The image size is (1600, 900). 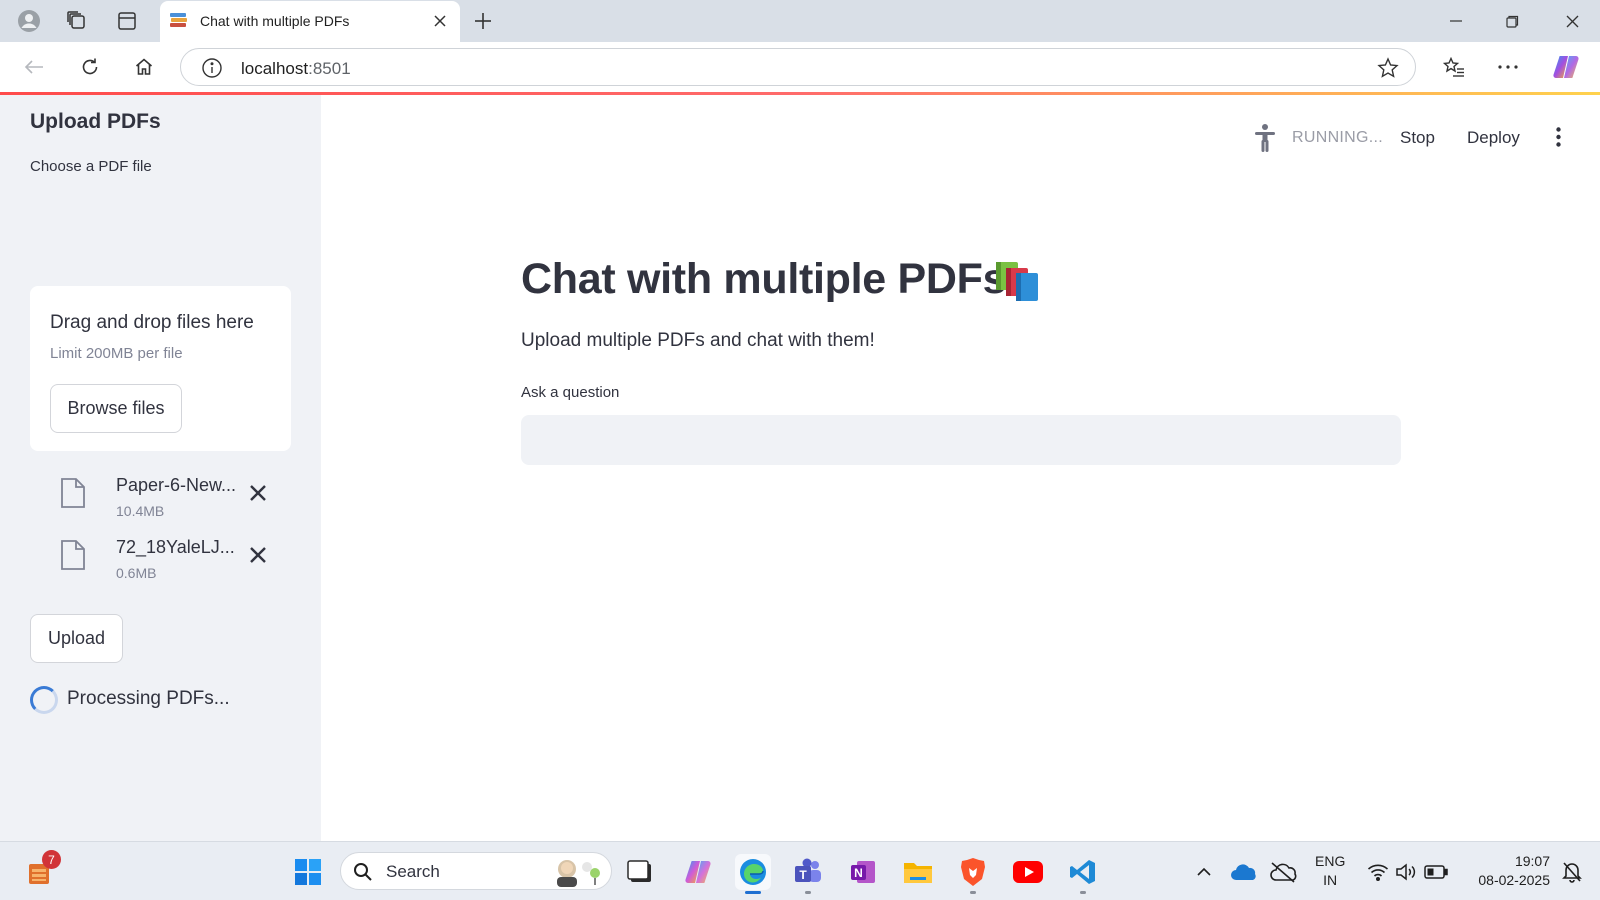 I want to click on question-input, so click(x=961, y=440).